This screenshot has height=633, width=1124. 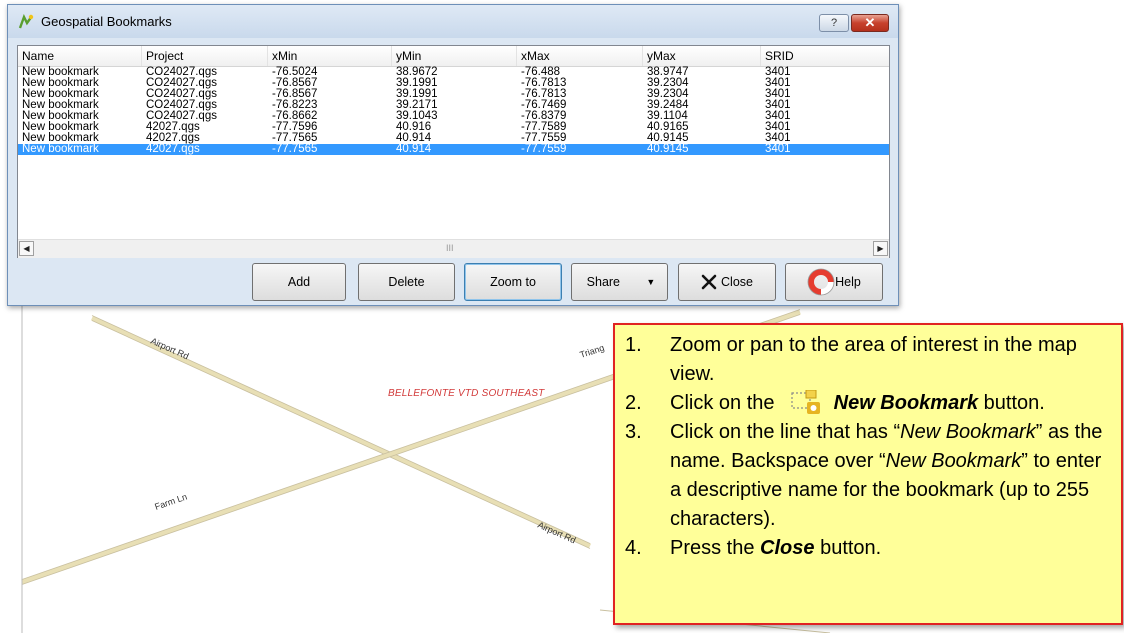 I want to click on table-header: Name Project xMin yMin xMax yMax SRID, so click(x=453, y=56).